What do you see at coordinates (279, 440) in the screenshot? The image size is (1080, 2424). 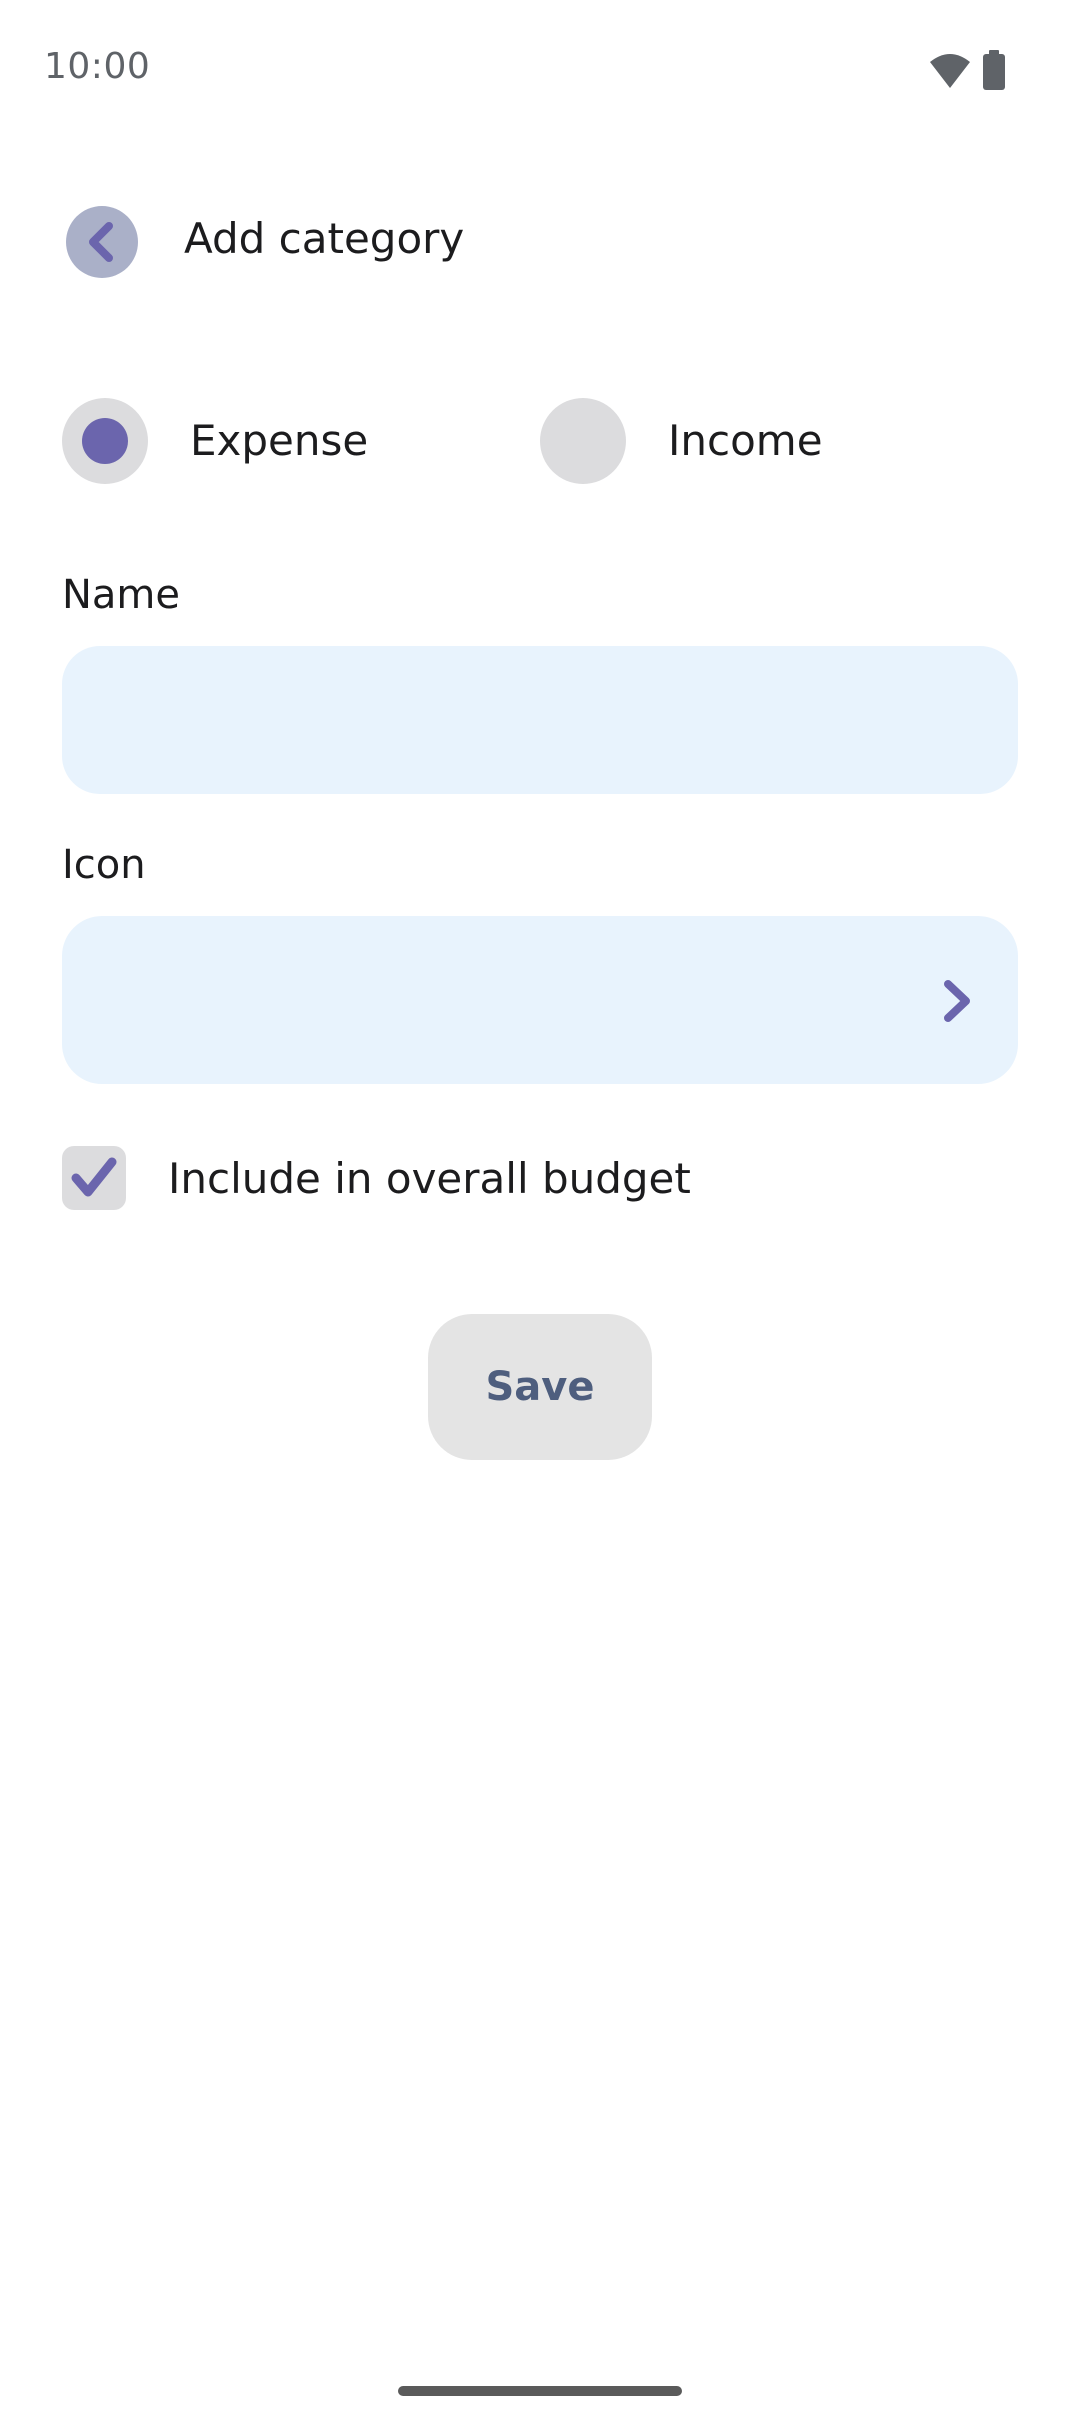 I see `expense-radio-label: Expense` at bounding box center [279, 440].